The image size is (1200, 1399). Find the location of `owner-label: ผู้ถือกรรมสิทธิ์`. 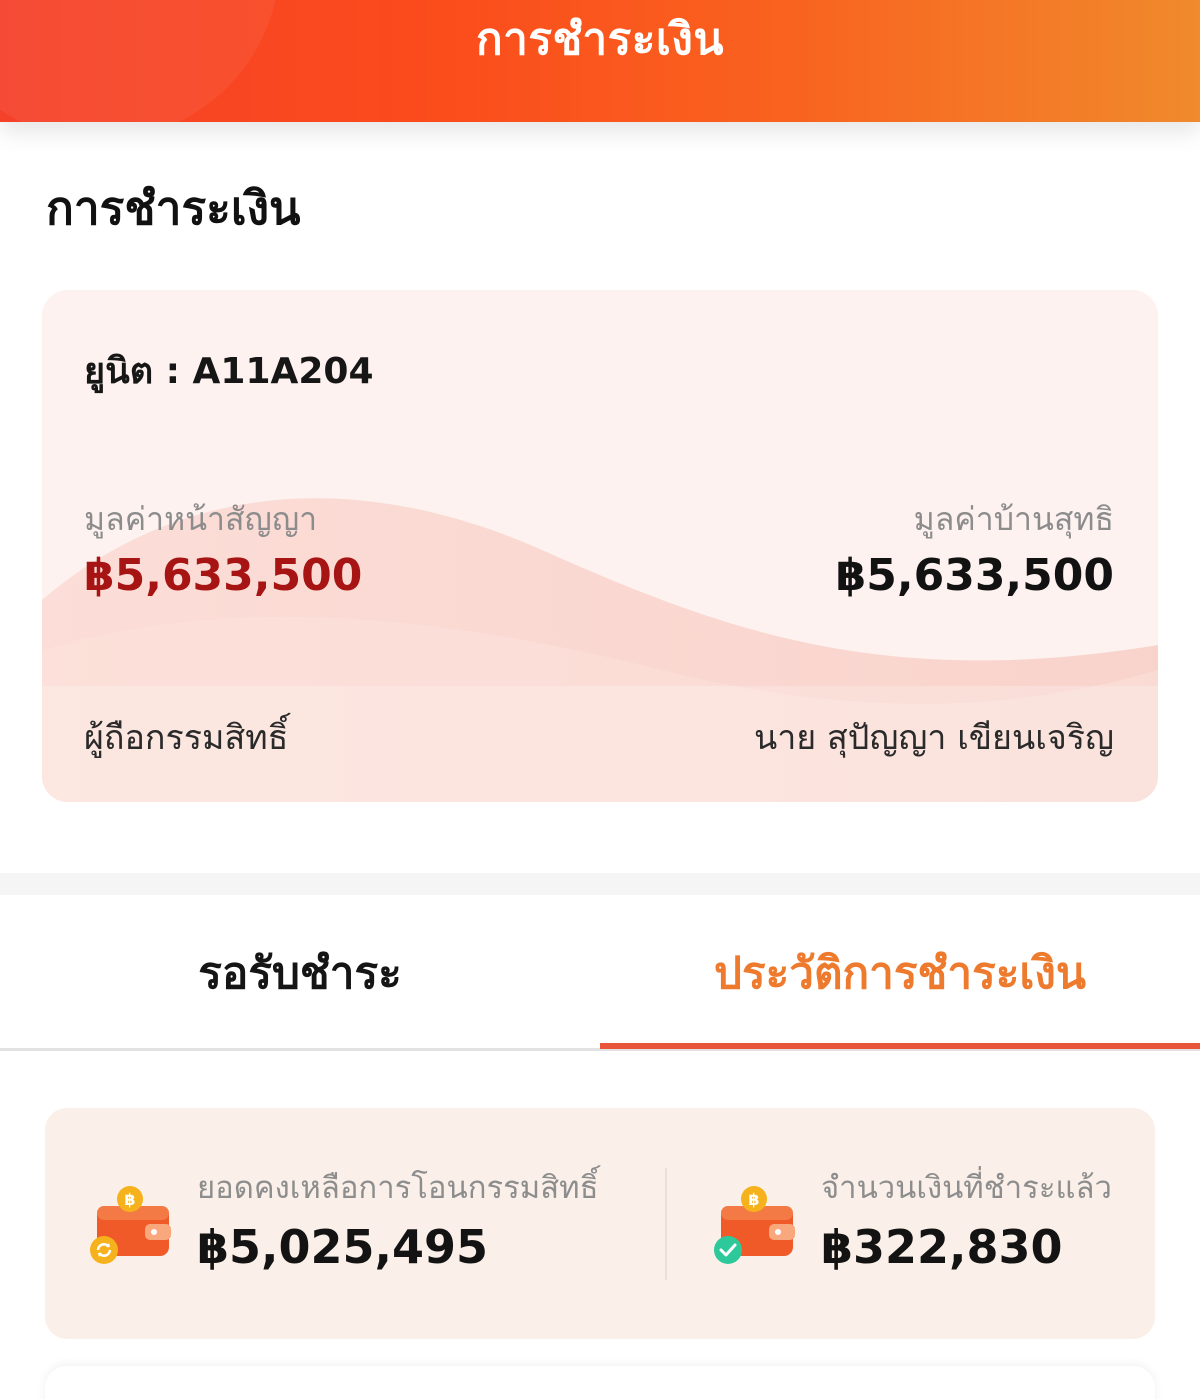

owner-label: ผู้ถือกรรมสิทธิ์ is located at coordinates (186, 738).